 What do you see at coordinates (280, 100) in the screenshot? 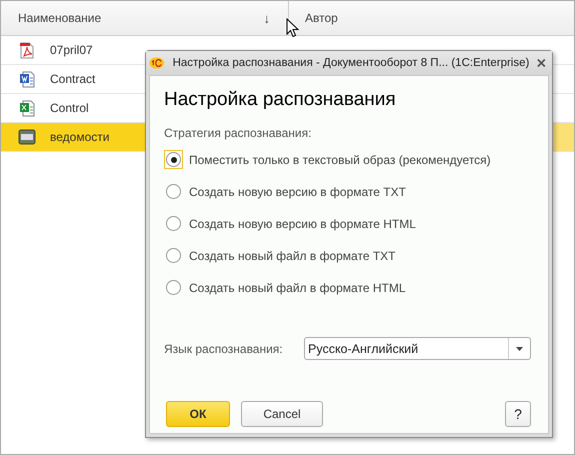
I see `dialog-heading: Настройка распознавания` at bounding box center [280, 100].